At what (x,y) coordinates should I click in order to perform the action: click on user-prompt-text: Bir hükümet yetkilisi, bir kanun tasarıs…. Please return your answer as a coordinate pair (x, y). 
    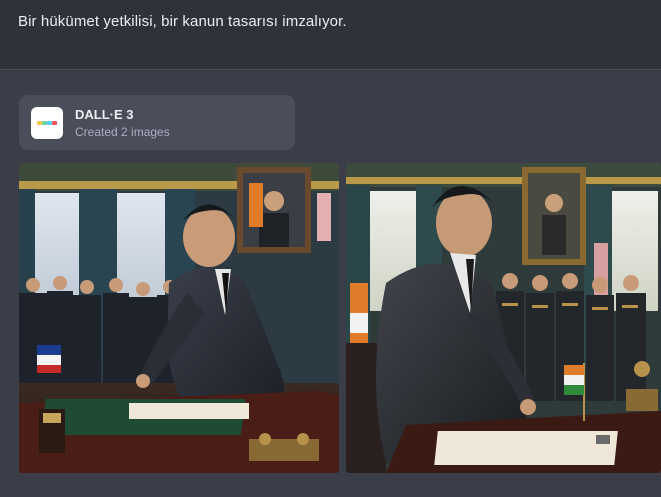
    Looking at the image, I should click on (182, 21).